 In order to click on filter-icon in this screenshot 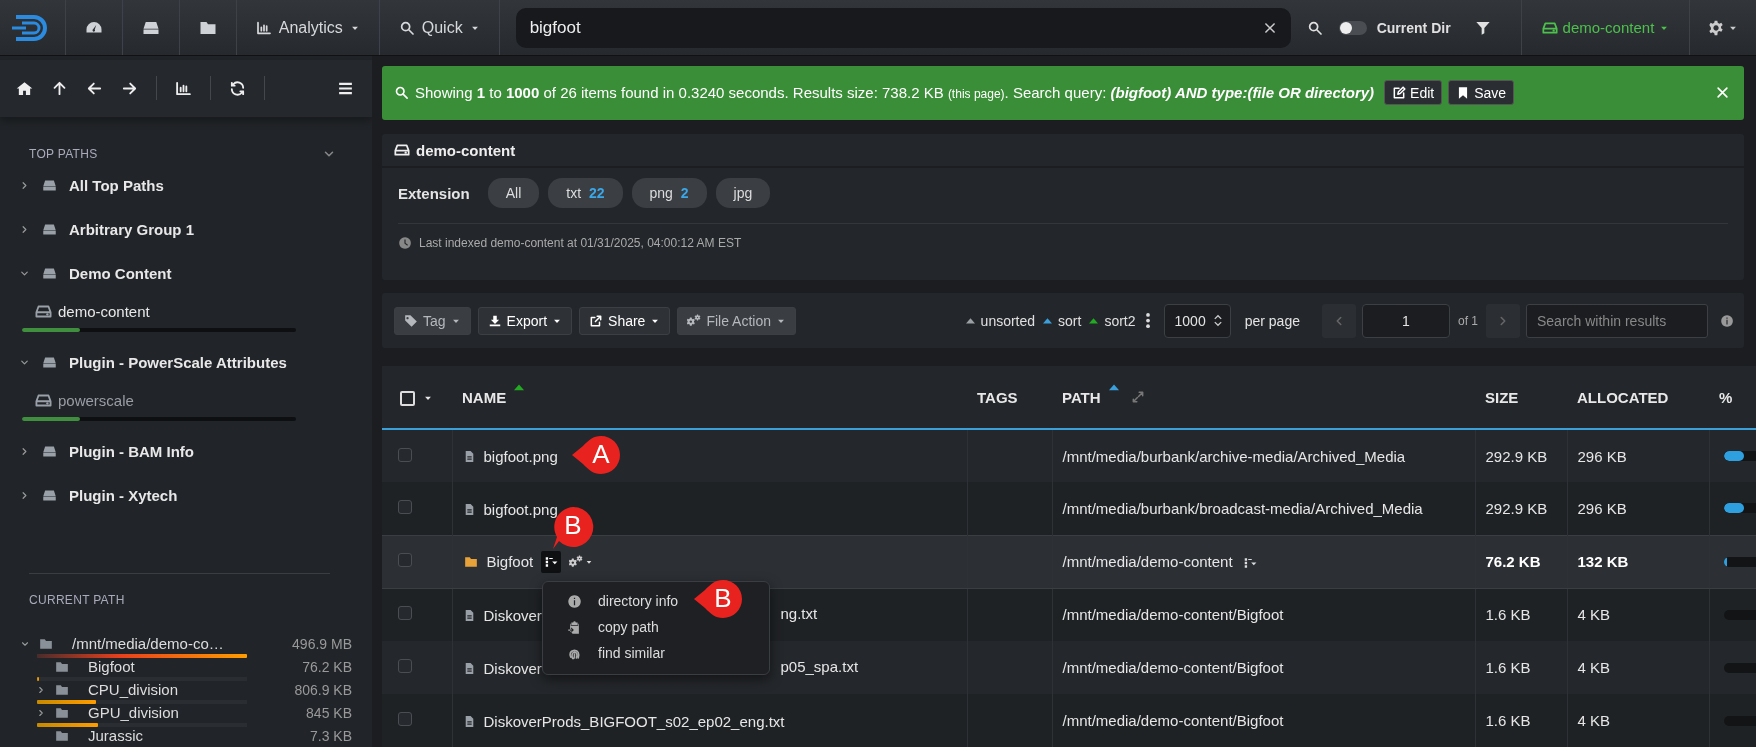, I will do `click(1482, 27)`.